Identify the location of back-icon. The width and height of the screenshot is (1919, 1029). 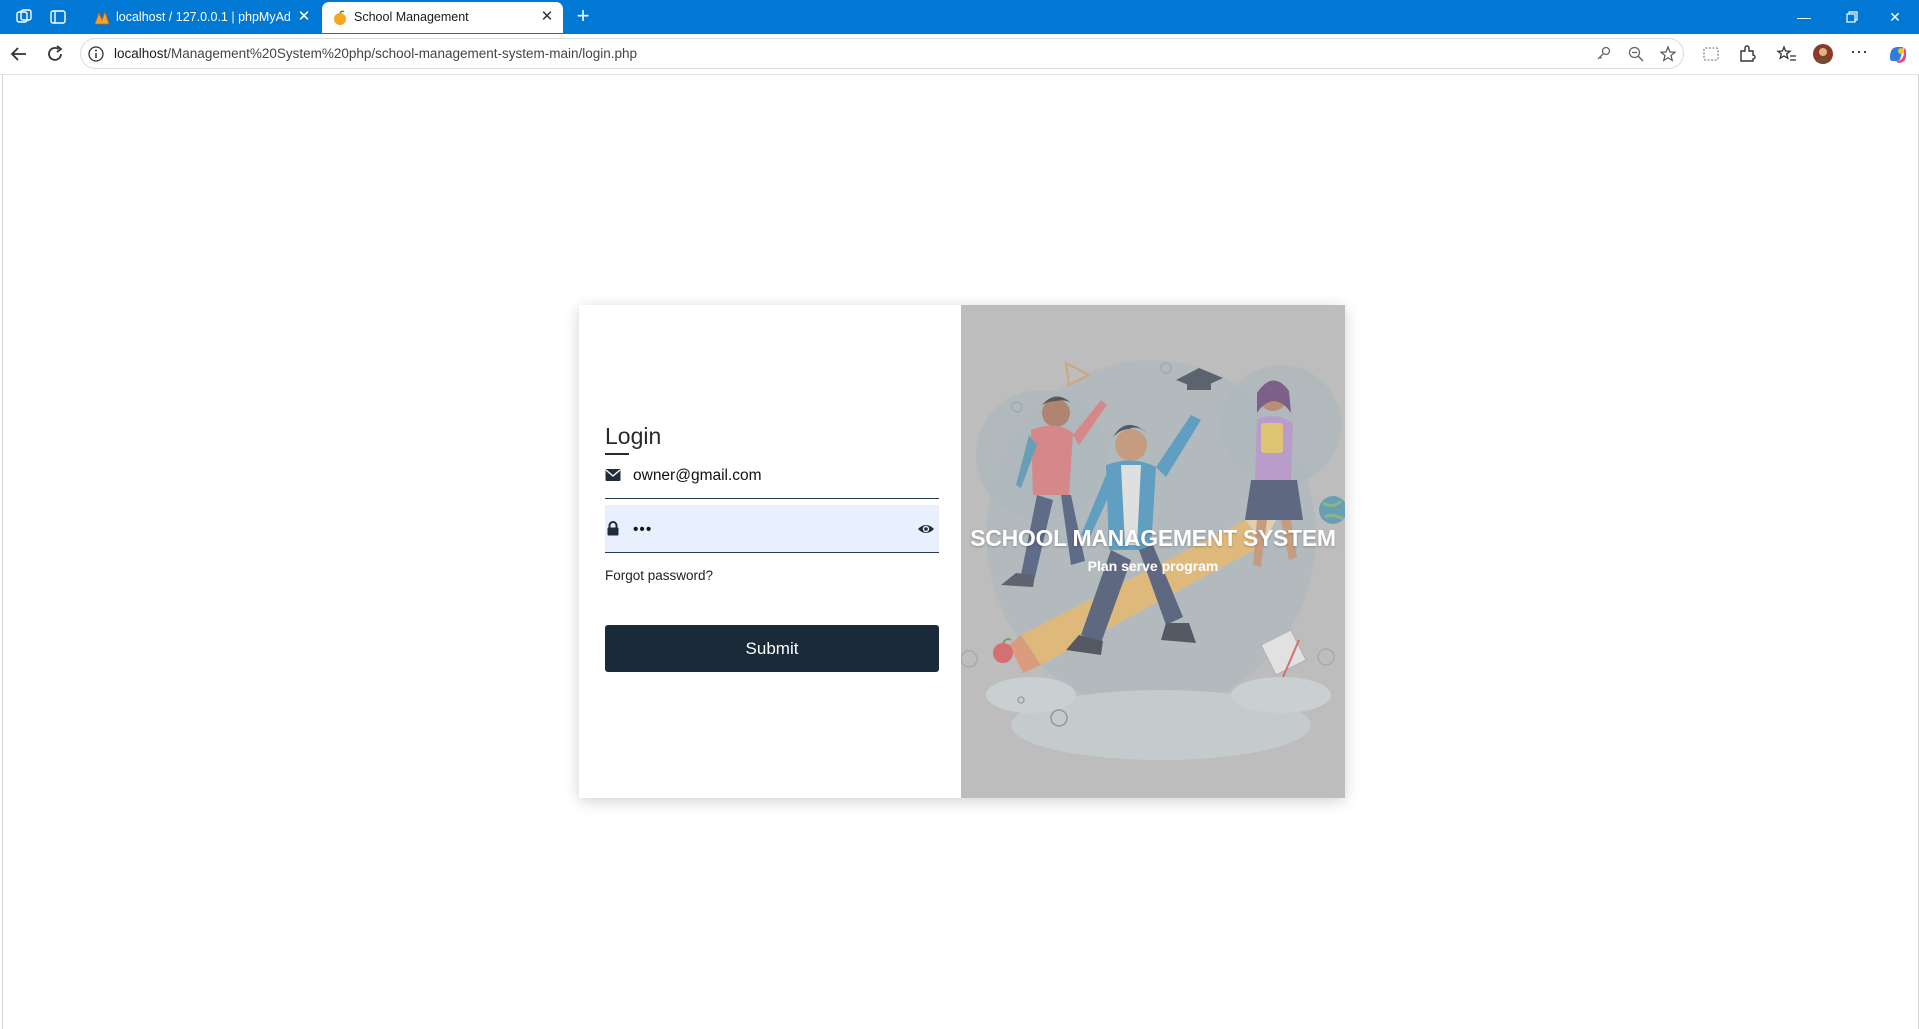
(19, 54).